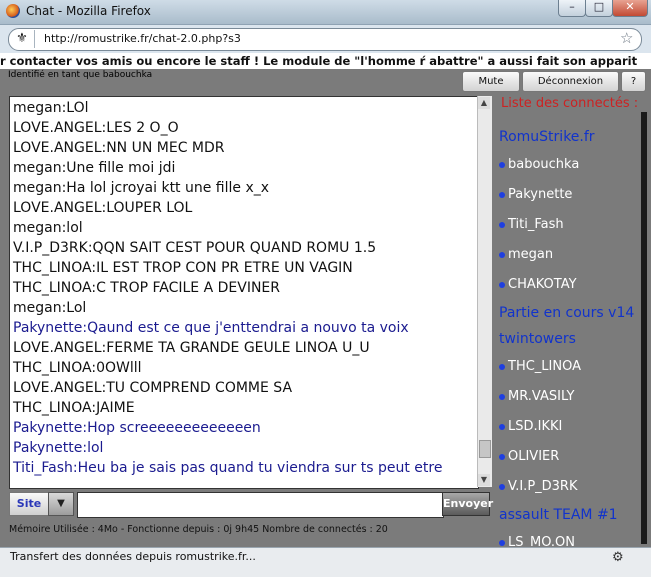 This screenshot has height=577, width=651. I want to click on connected-user: MR.VASILY, so click(569, 397).